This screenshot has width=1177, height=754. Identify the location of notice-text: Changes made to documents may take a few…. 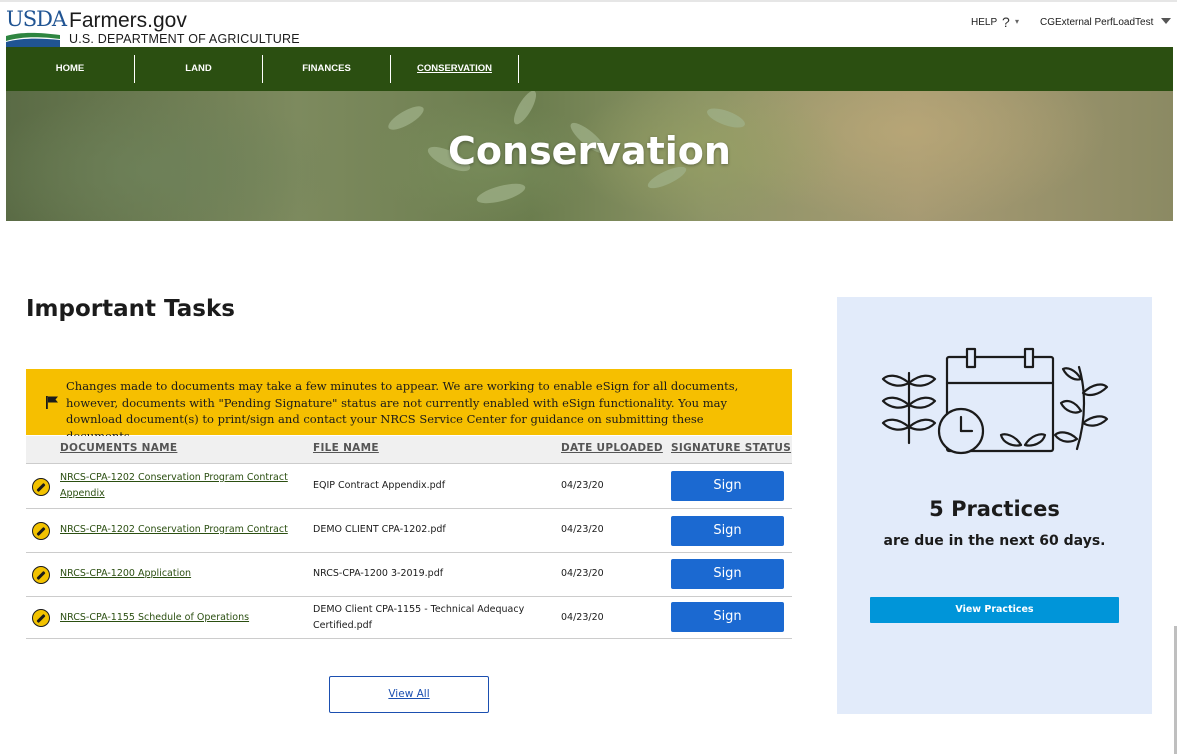
(402, 411).